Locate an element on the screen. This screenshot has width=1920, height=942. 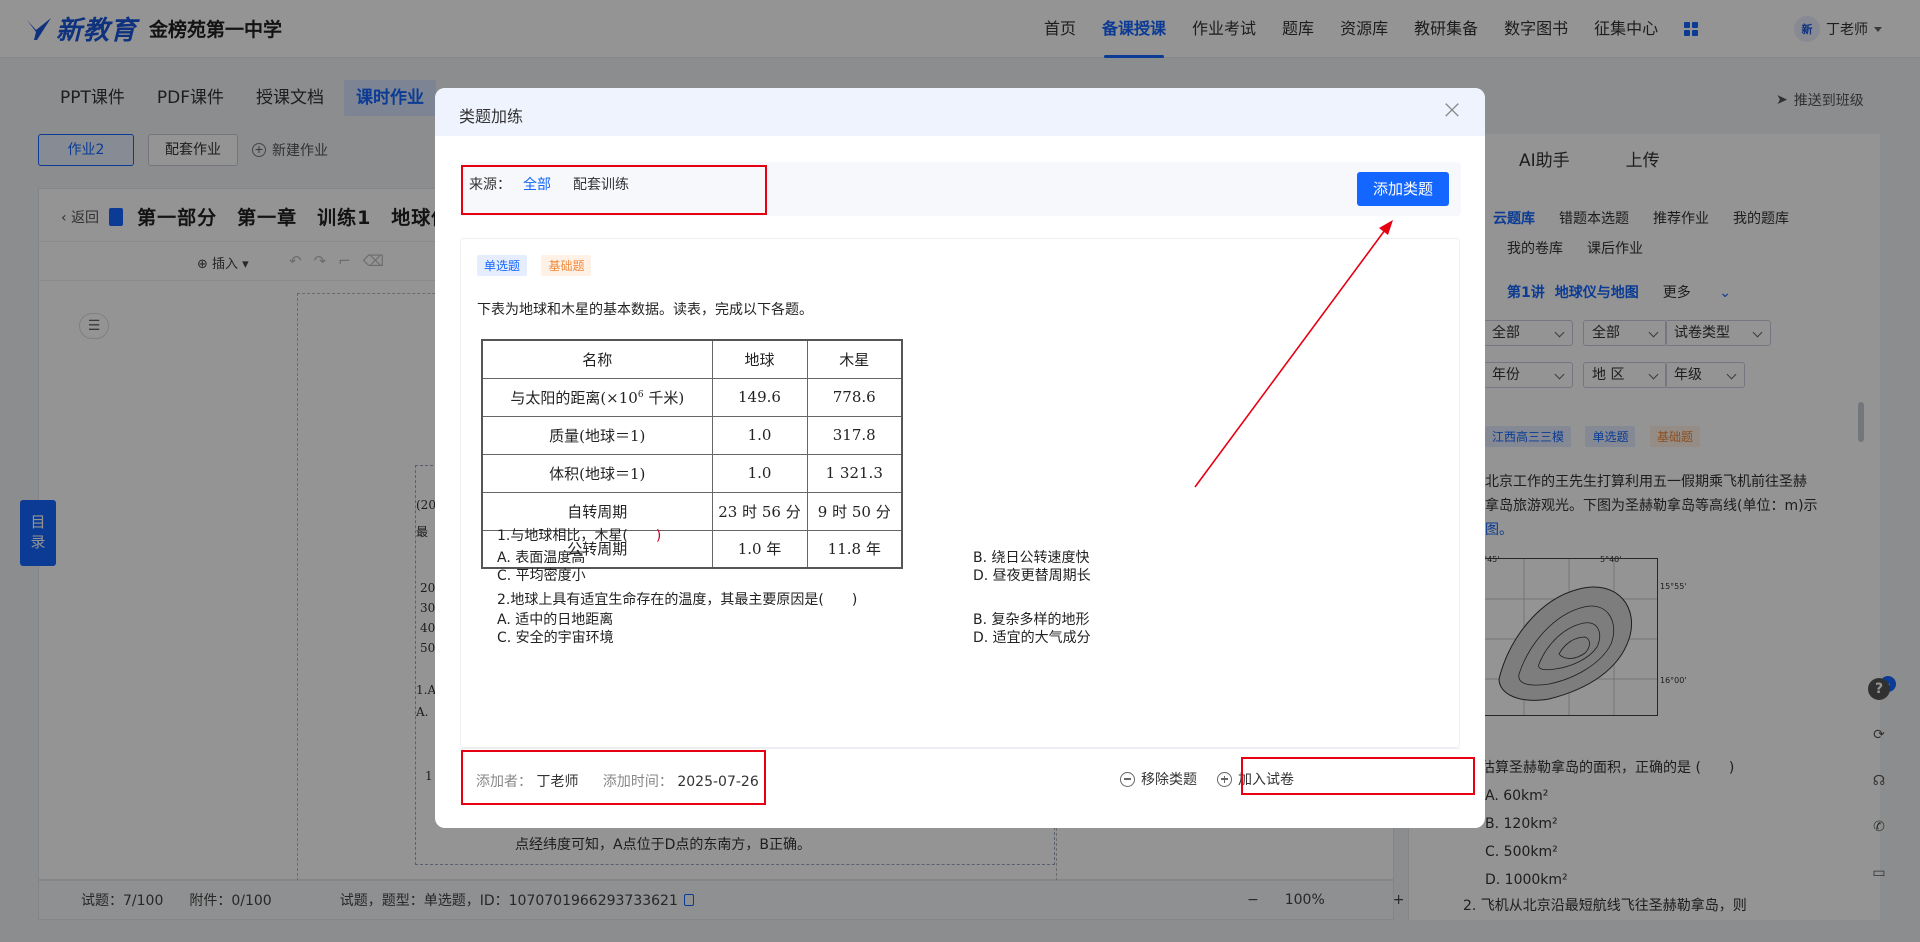
question-stem: 下表为地球和木星的基本数据。读表，完成以下各题。 is located at coordinates (645, 310).